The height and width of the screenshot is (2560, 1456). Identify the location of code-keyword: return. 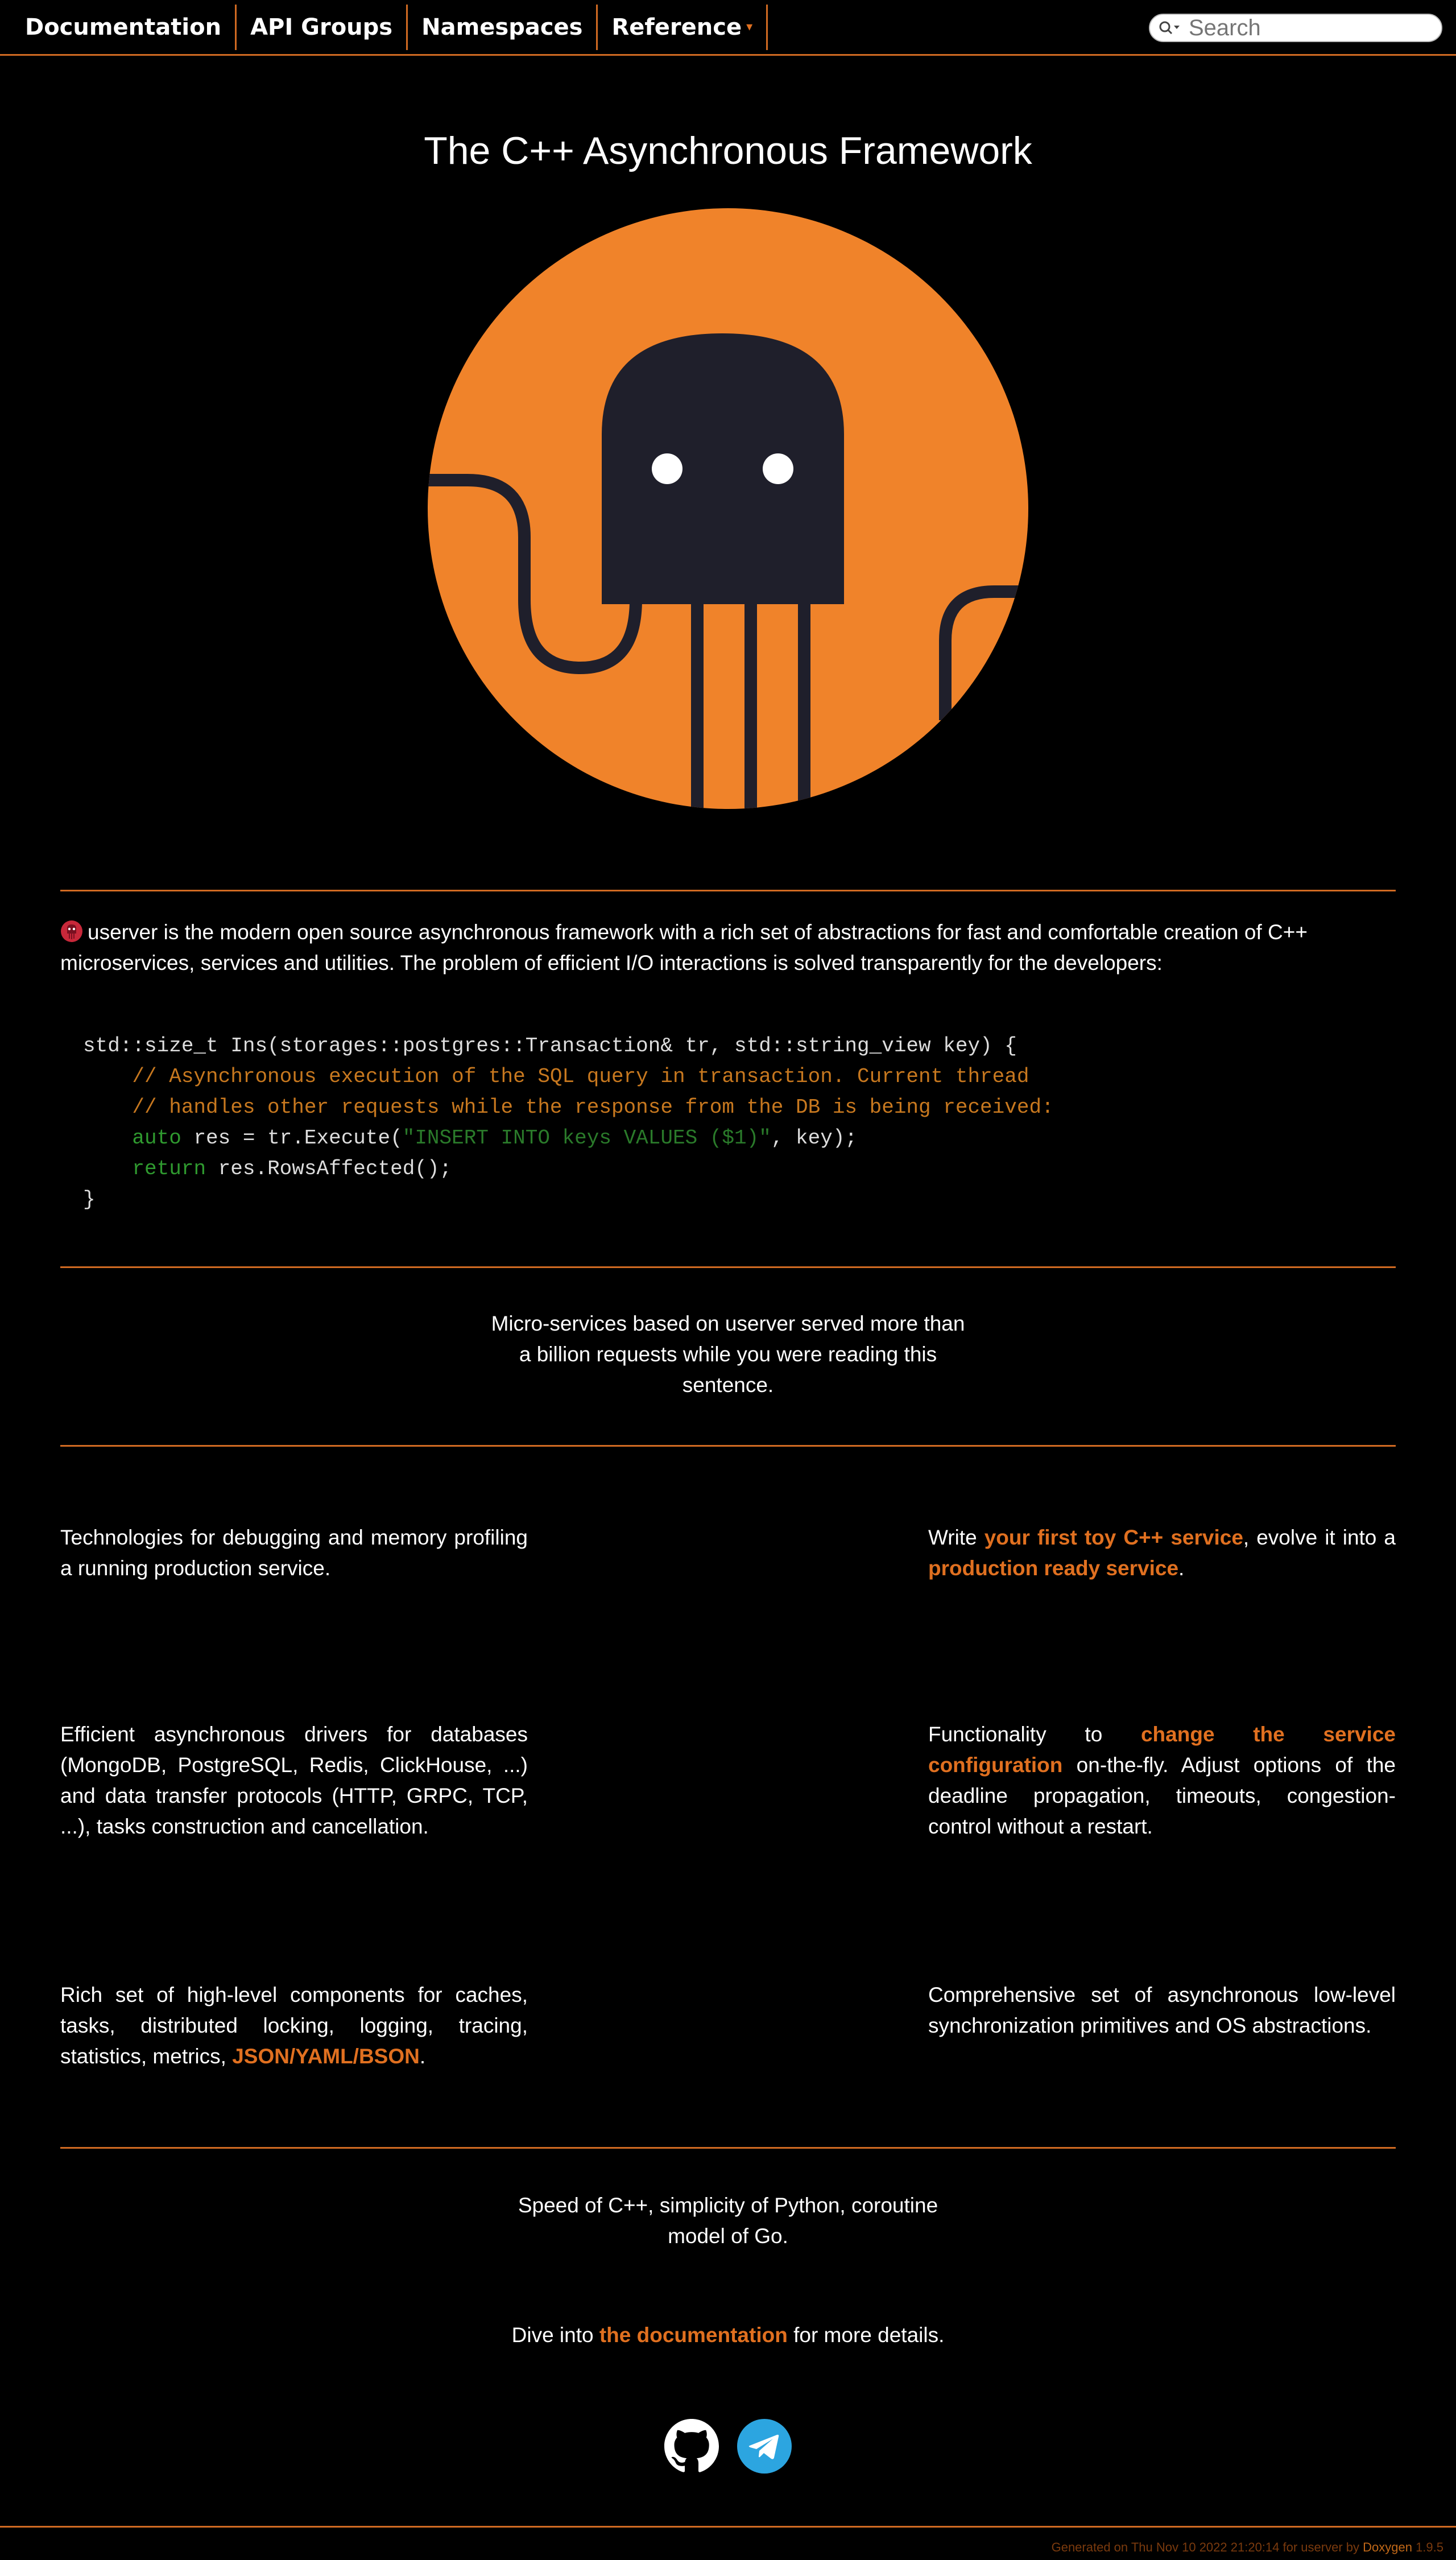
(169, 1168).